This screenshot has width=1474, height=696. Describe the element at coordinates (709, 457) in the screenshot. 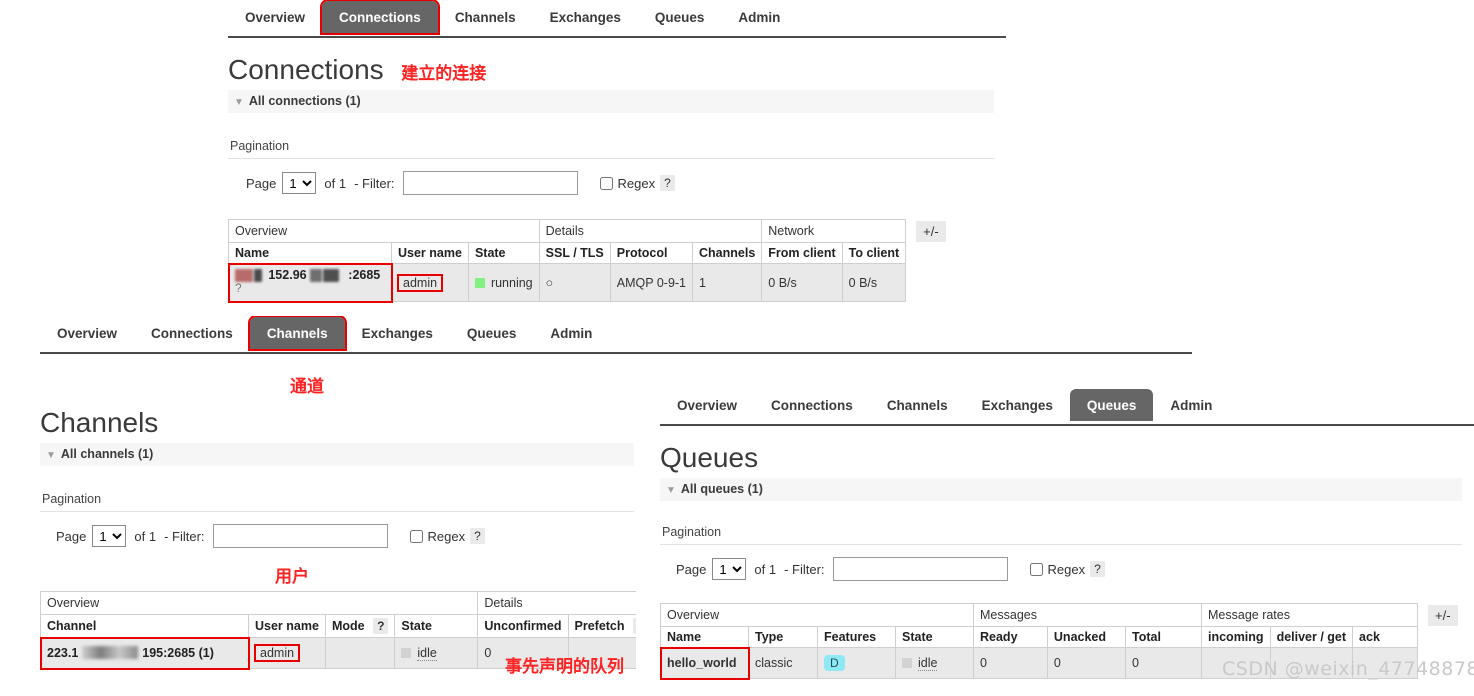

I see `page-title: Queues` at that location.